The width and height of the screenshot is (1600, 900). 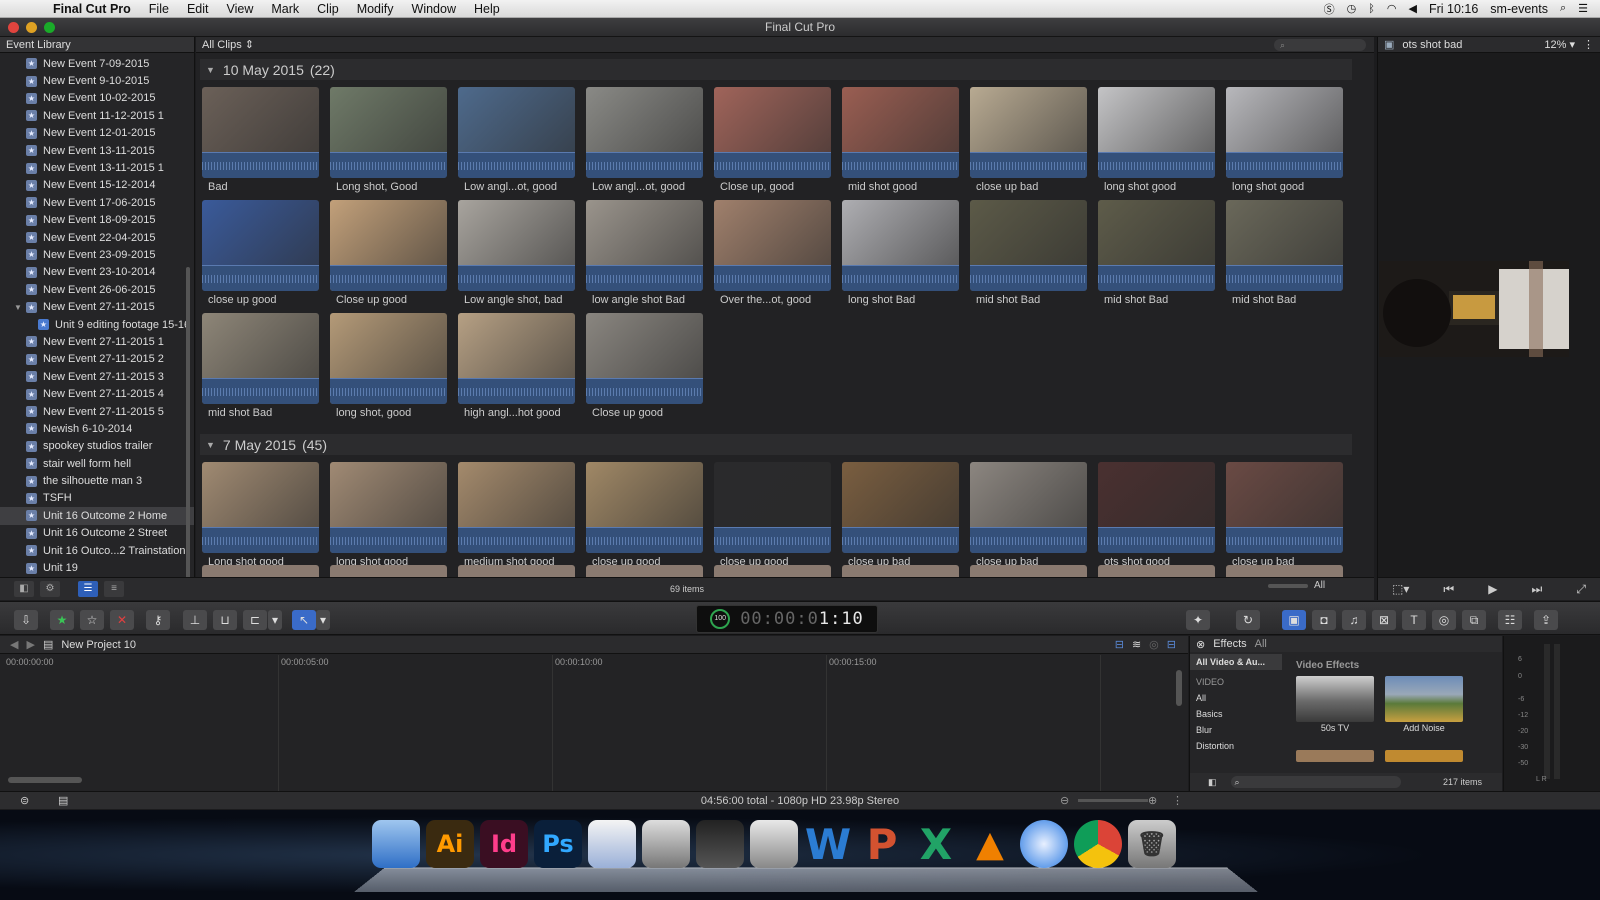 I want to click on clip-tile: Close up good, so click(x=388, y=255).